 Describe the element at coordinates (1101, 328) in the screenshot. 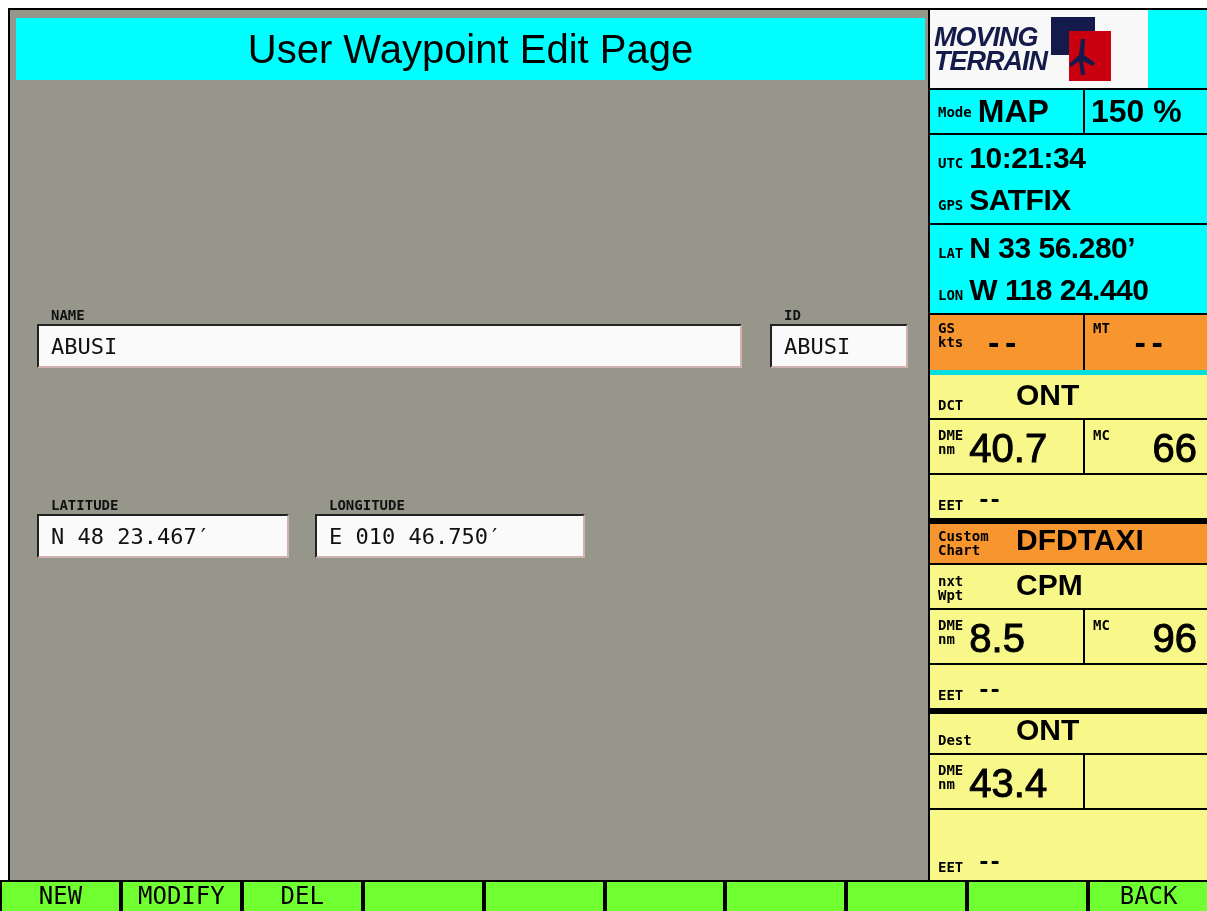

I see `status-label: MT` at that location.